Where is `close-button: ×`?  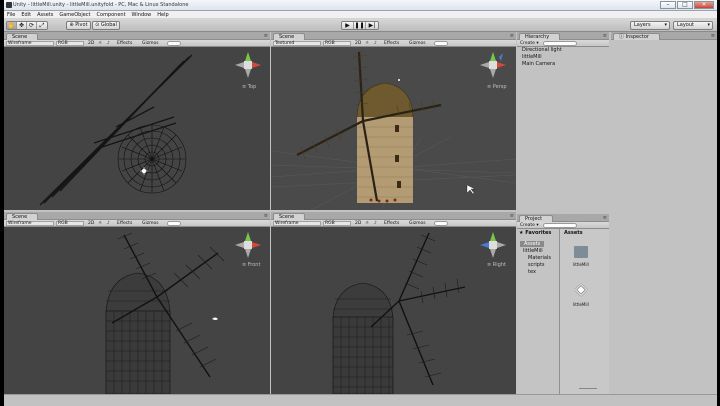
close-button: × is located at coordinates (704, 5).